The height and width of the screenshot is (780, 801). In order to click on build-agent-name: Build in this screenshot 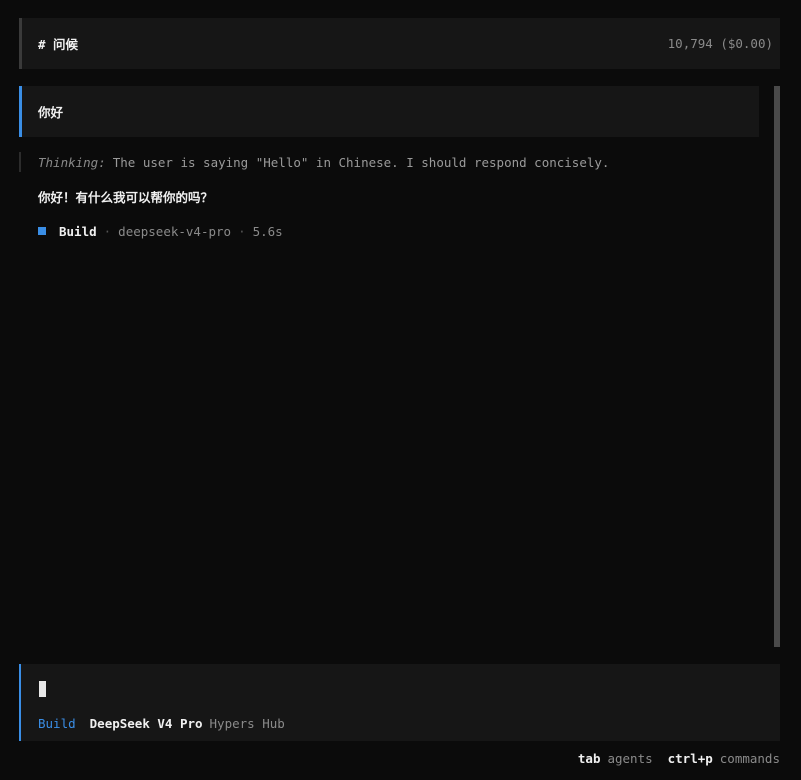, I will do `click(78, 231)`.